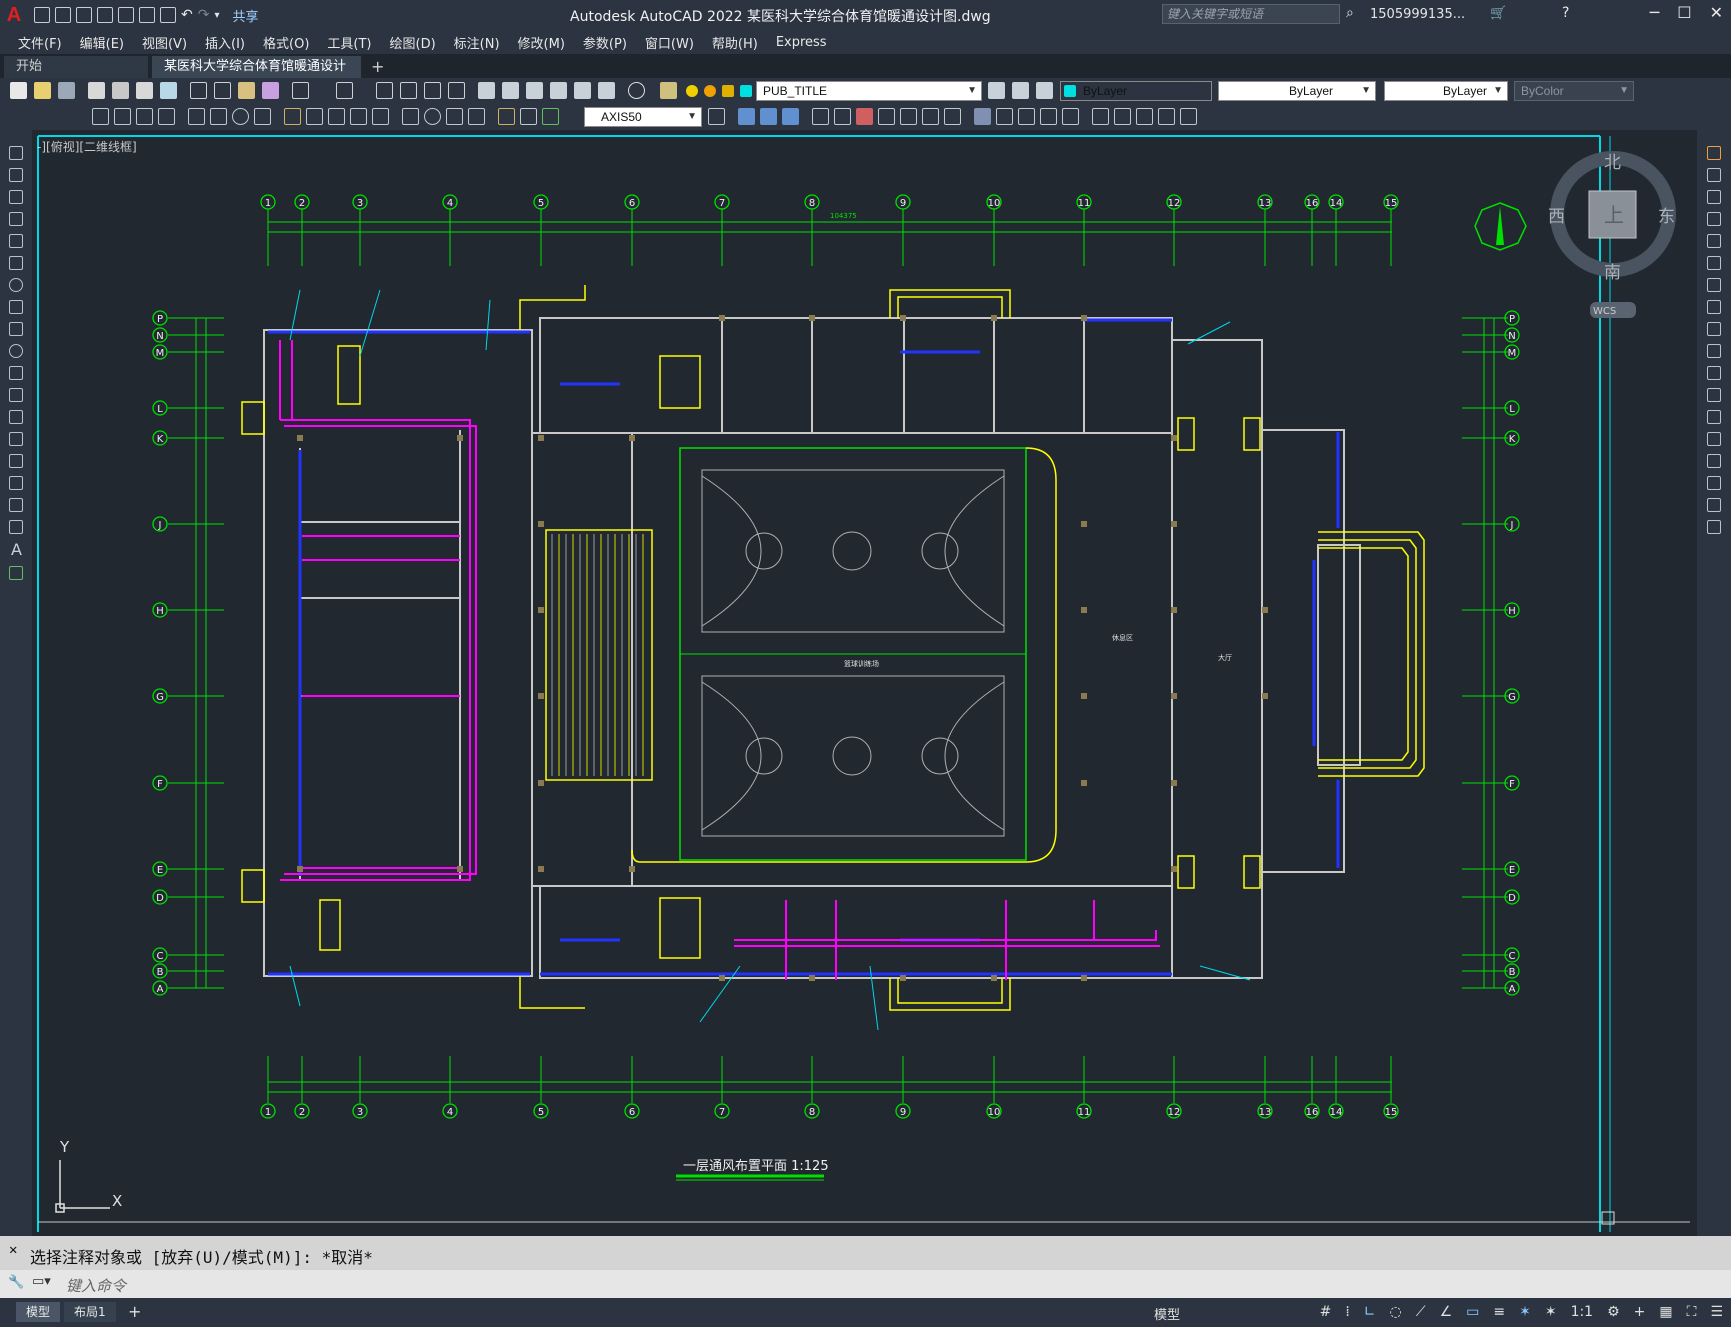  What do you see at coordinates (1020, 90) in the screenshot?
I see `layer-previous-icon` at bounding box center [1020, 90].